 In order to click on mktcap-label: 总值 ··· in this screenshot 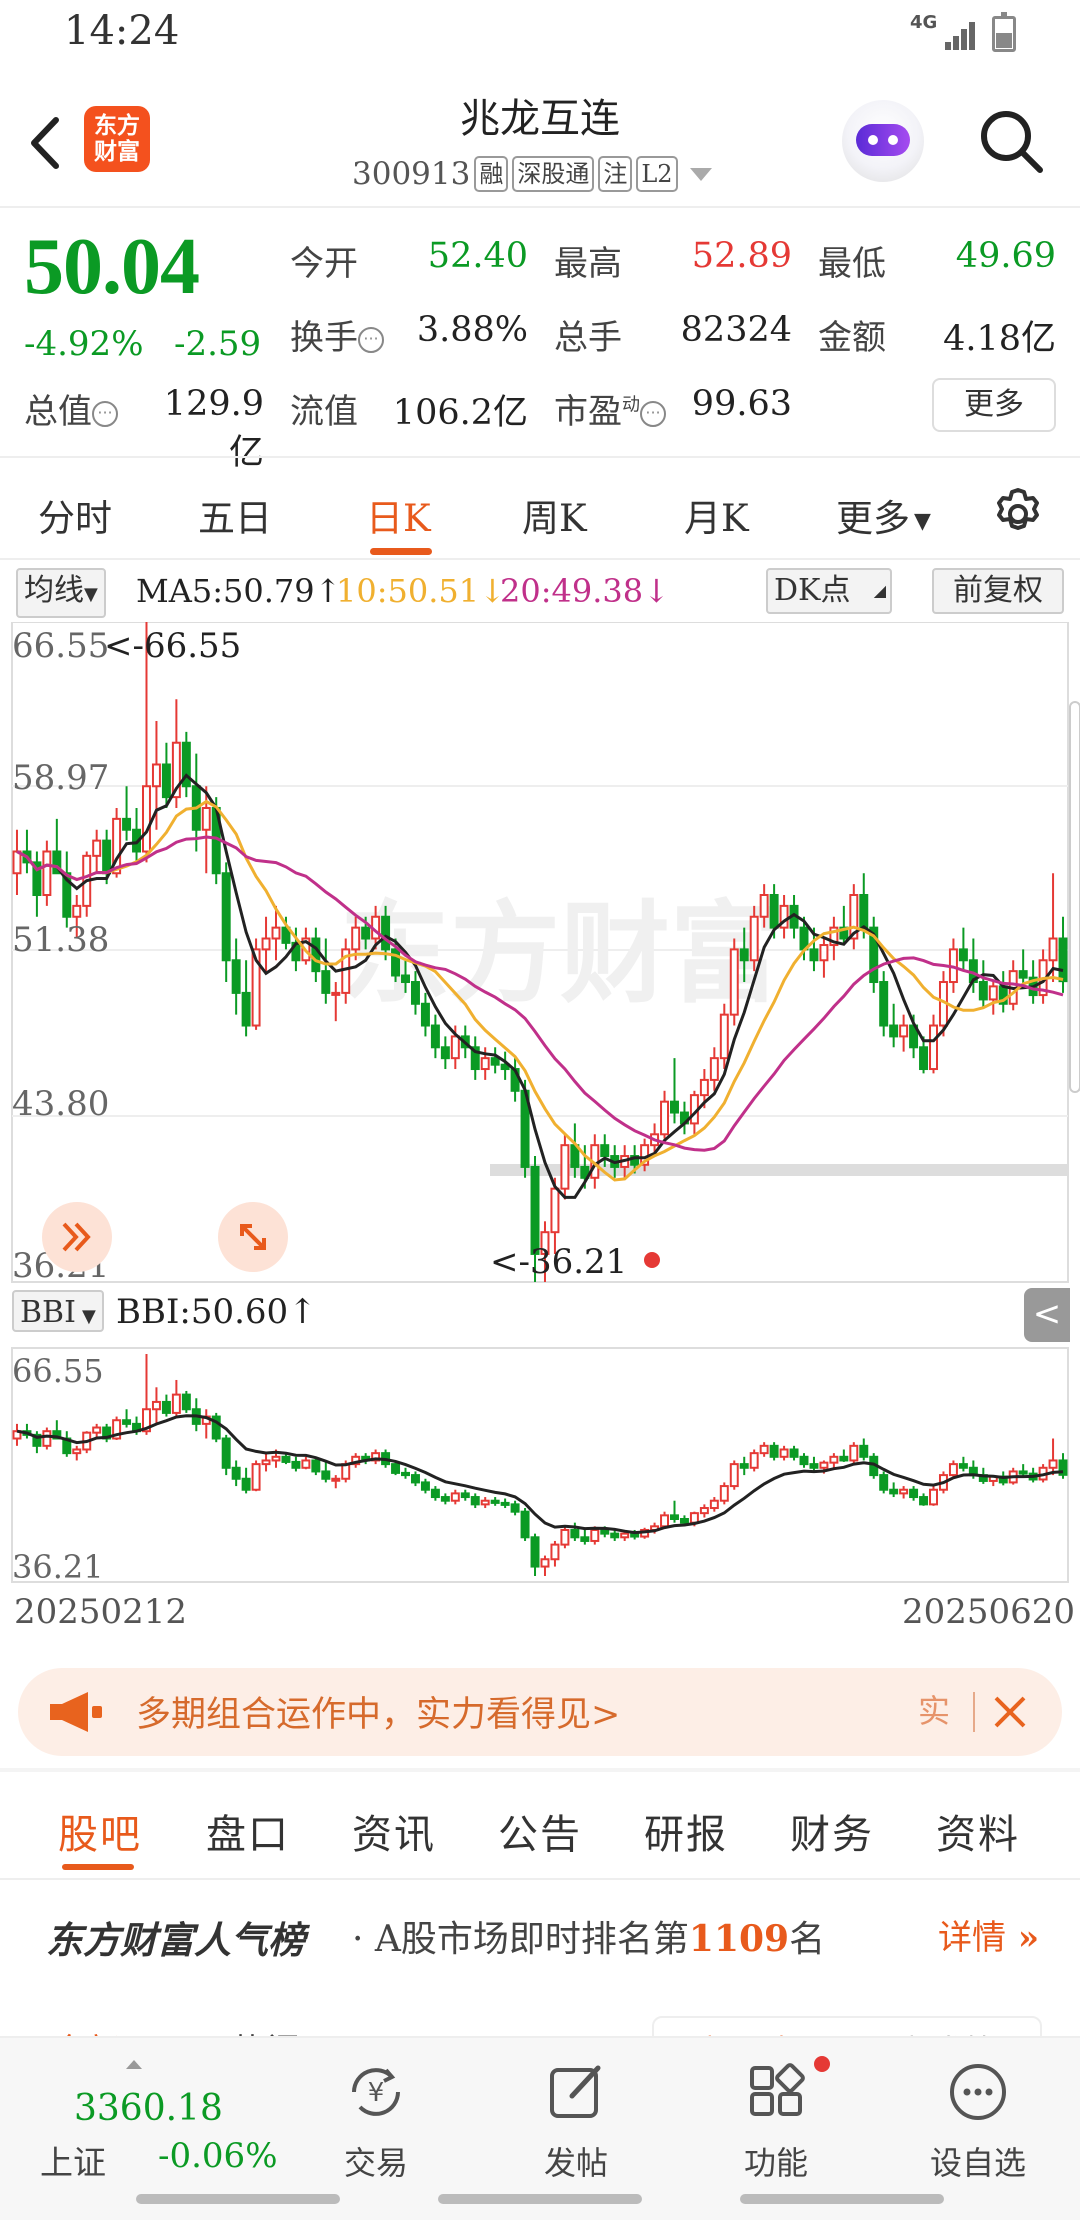, I will do `click(71, 408)`.